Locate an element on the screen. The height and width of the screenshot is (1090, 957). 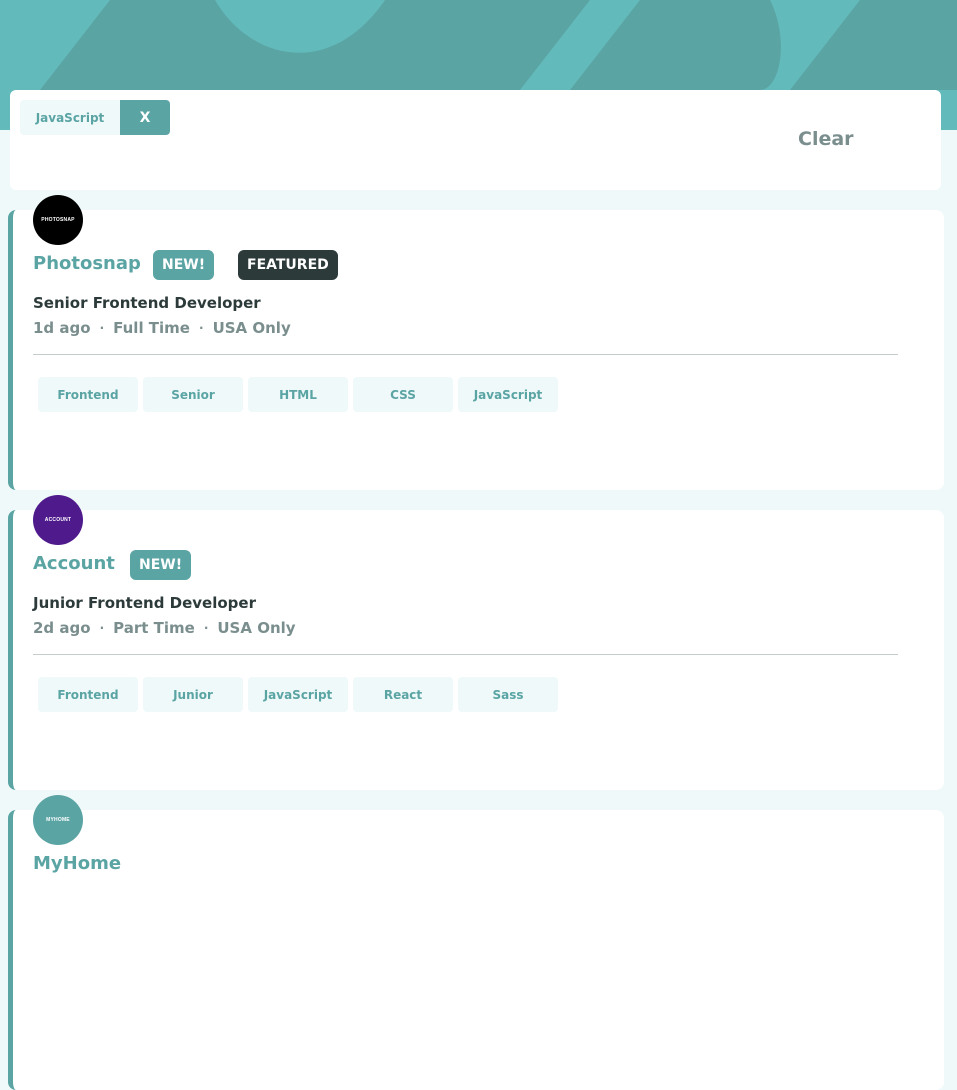
company-name: Account is located at coordinates (74, 563).